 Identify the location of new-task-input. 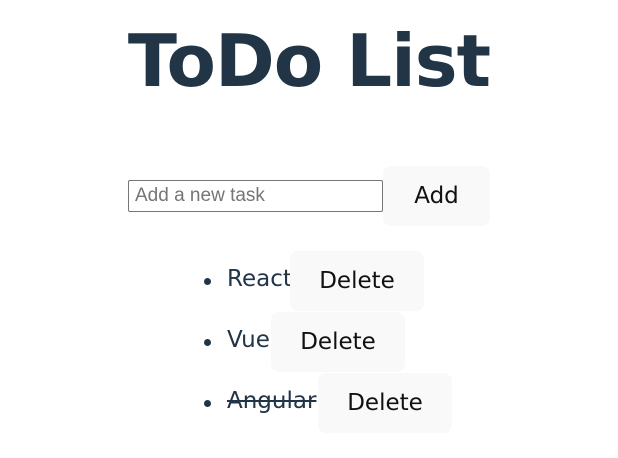
(255, 196).